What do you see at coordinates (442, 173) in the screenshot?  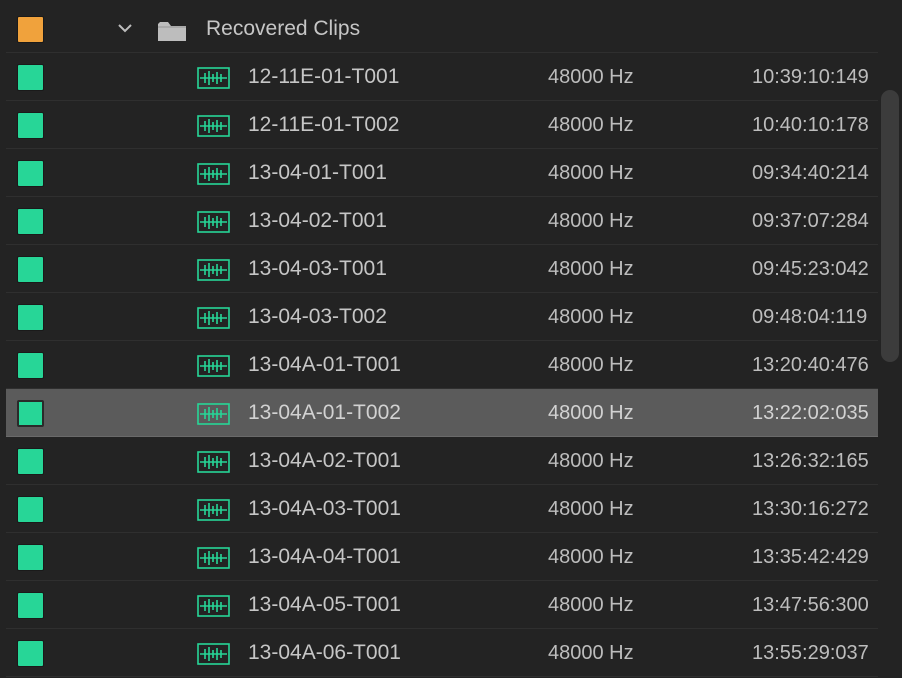 I see `clip-row: 13-04-01-T001 48000 Hz 09:34:40:214` at bounding box center [442, 173].